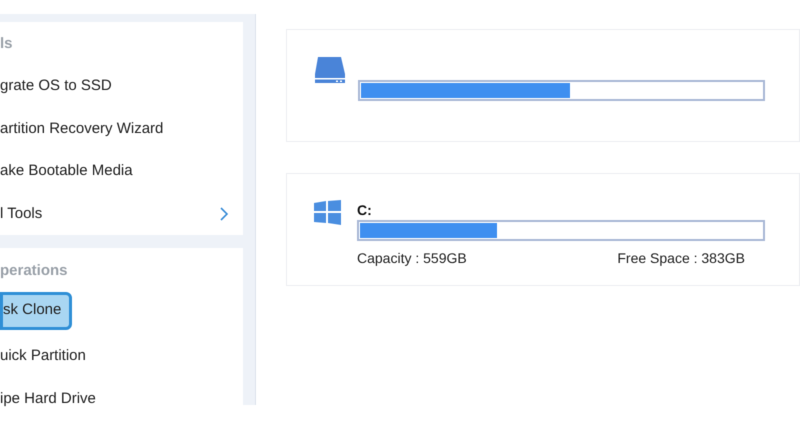 This screenshot has width=800, height=432. I want to click on section-title: perations, so click(34, 270).